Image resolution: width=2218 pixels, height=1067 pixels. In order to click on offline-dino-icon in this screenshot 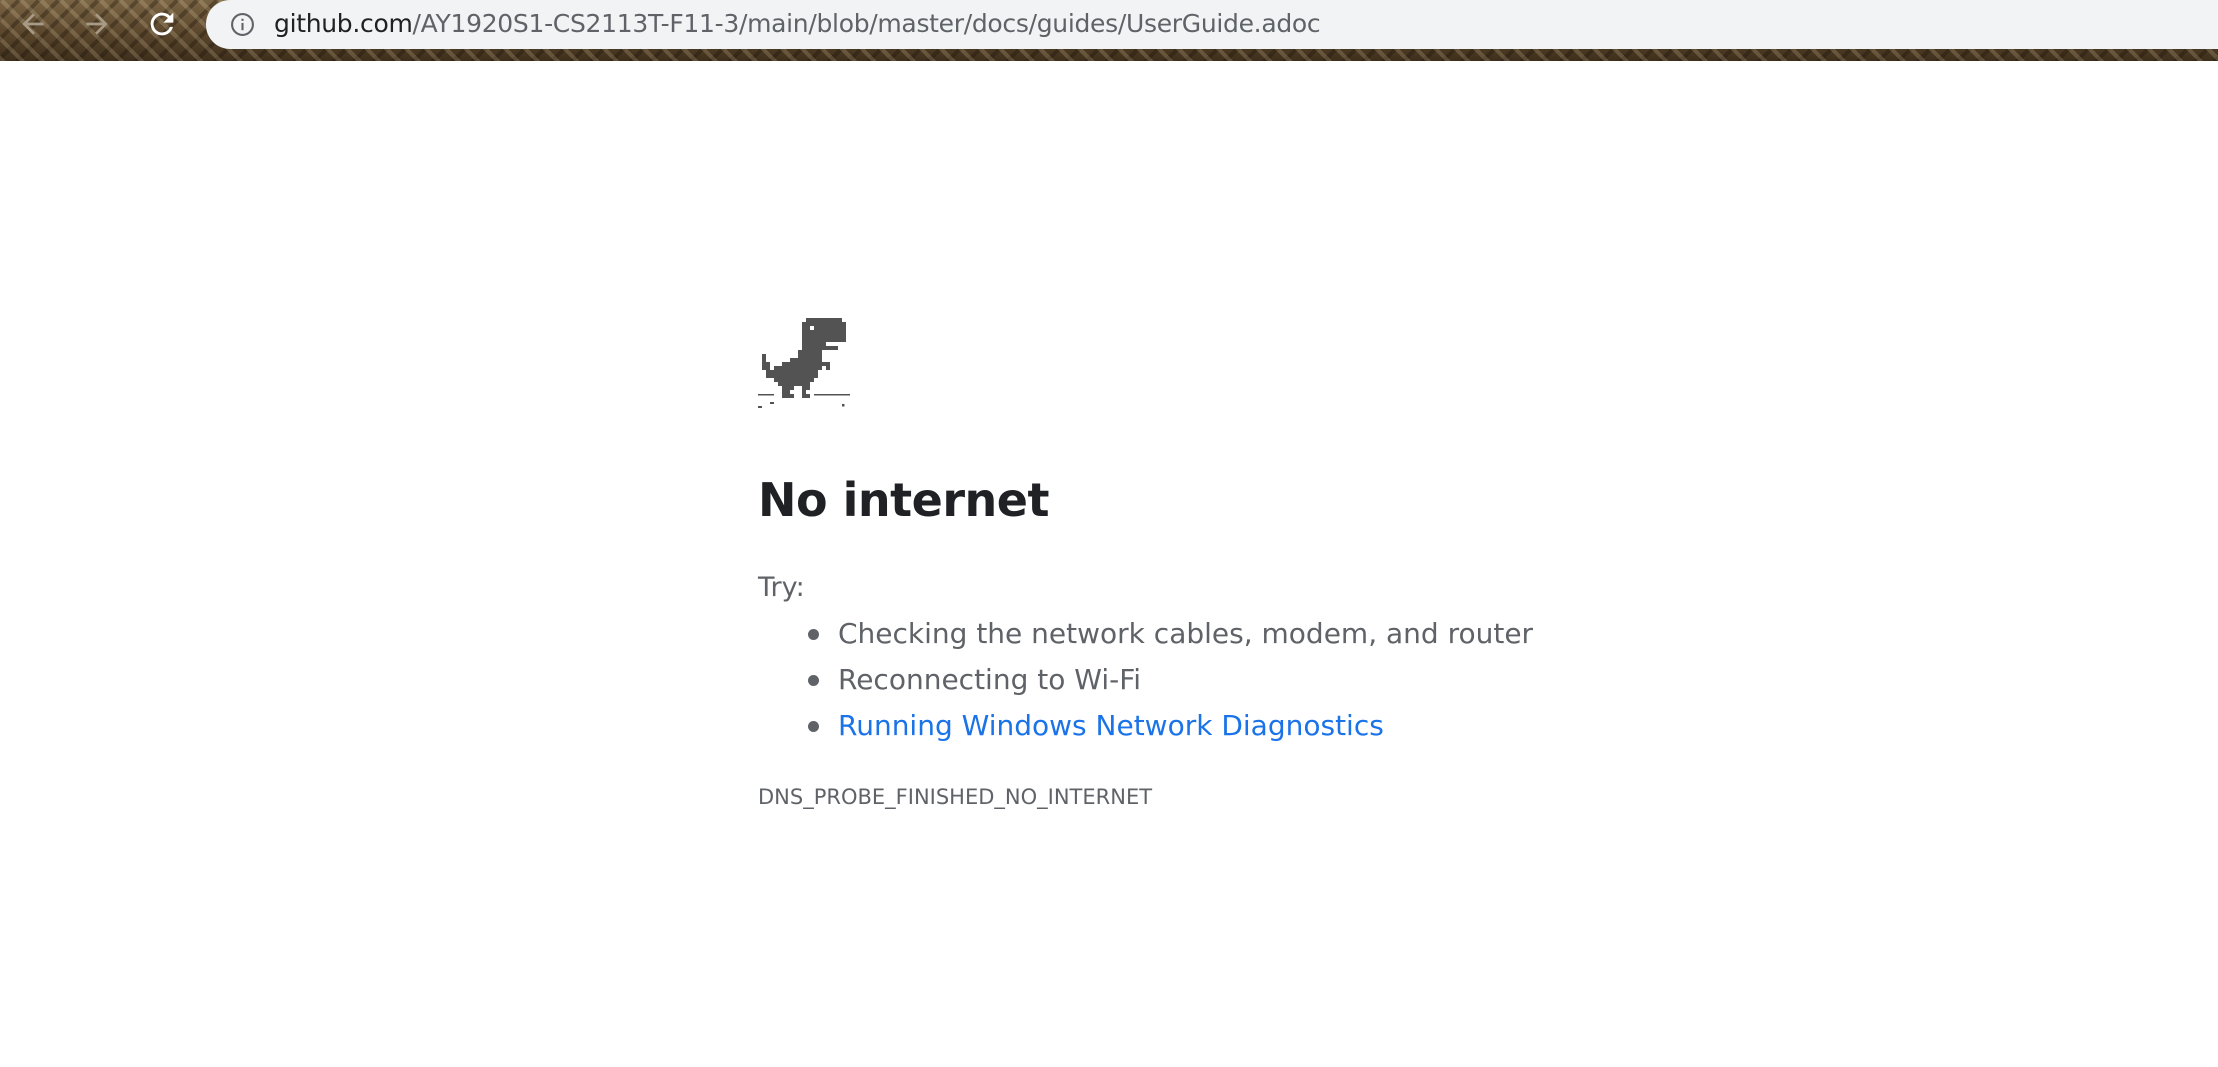, I will do `click(804, 364)`.